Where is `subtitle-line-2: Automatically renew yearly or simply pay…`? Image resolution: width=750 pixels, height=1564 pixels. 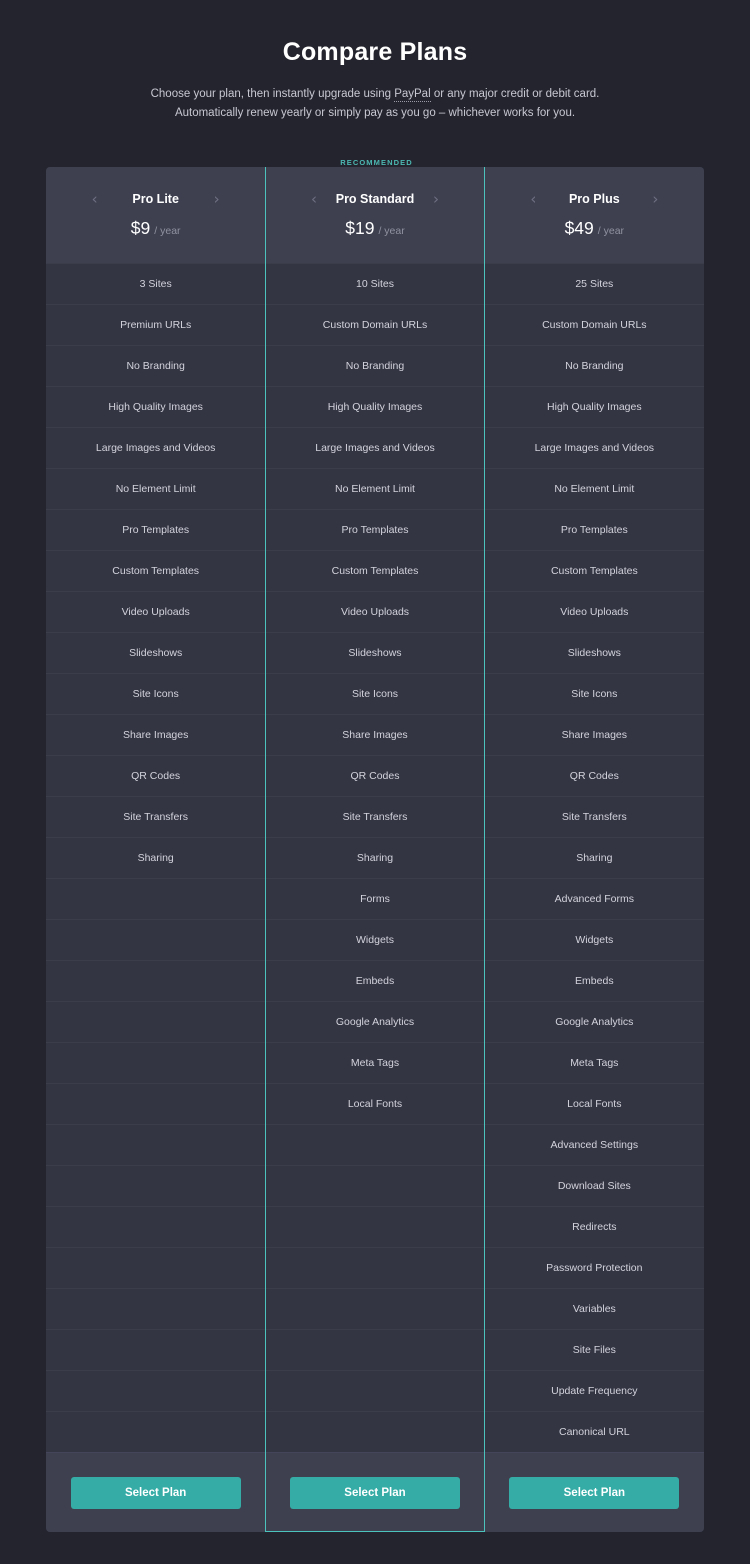
subtitle-line-2: Automatically renew yearly or simply pay… is located at coordinates (375, 113).